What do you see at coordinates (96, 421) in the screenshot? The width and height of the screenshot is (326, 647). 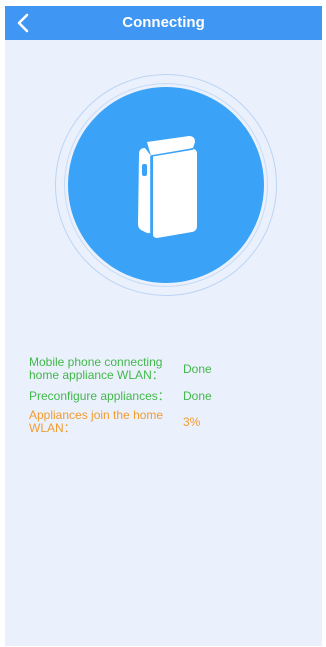 I see `step-label: Appliances join the home WLAN：` at bounding box center [96, 421].